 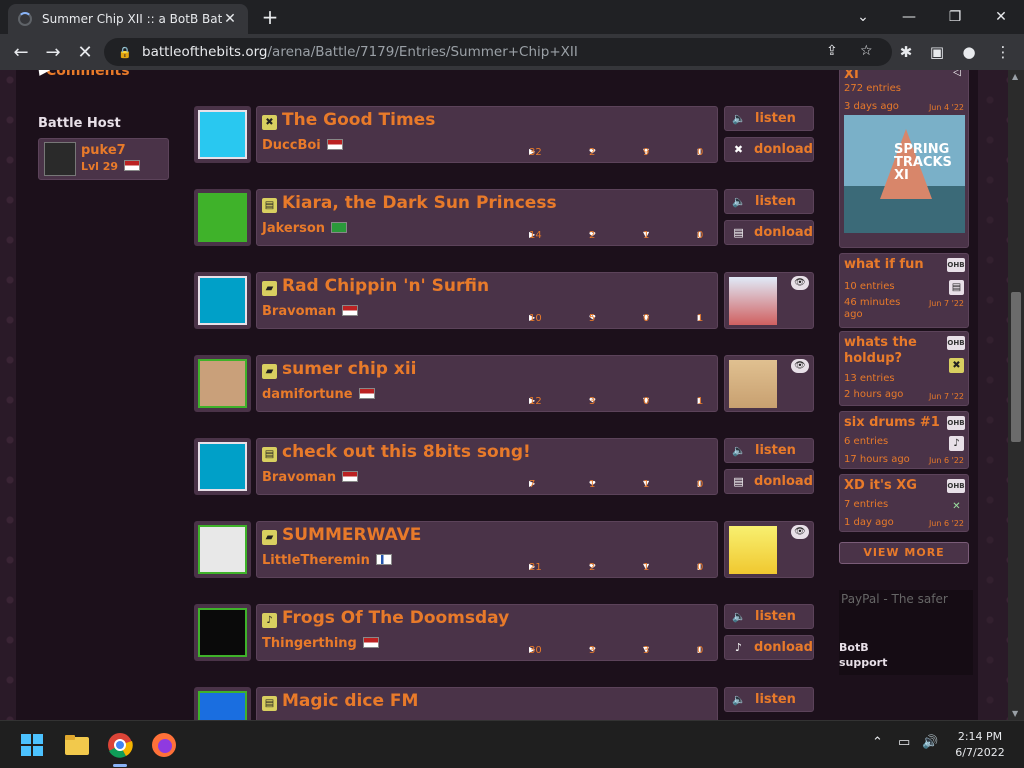 What do you see at coordinates (385, 286) in the screenshot?
I see `entry-title: Rad Chippin 'n' Surfin` at bounding box center [385, 286].